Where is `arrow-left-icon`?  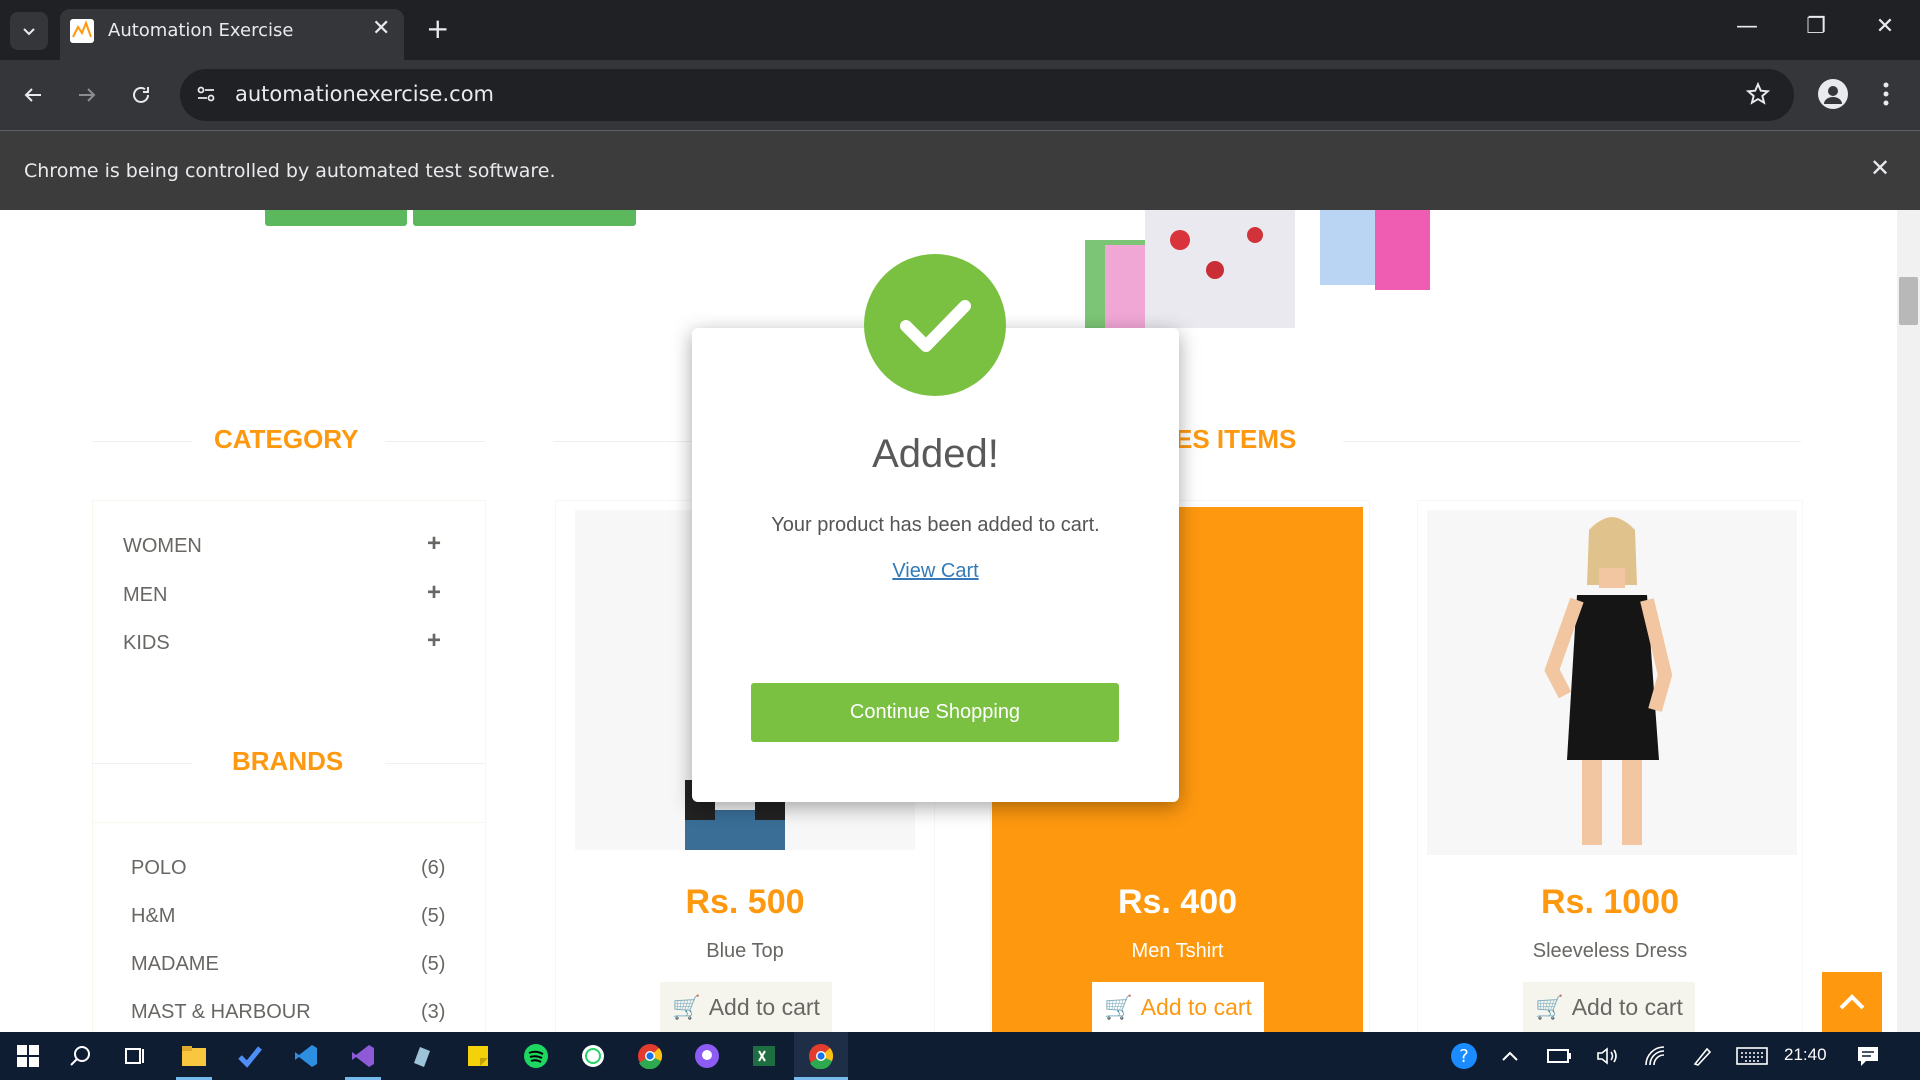 arrow-left-icon is located at coordinates (32, 95).